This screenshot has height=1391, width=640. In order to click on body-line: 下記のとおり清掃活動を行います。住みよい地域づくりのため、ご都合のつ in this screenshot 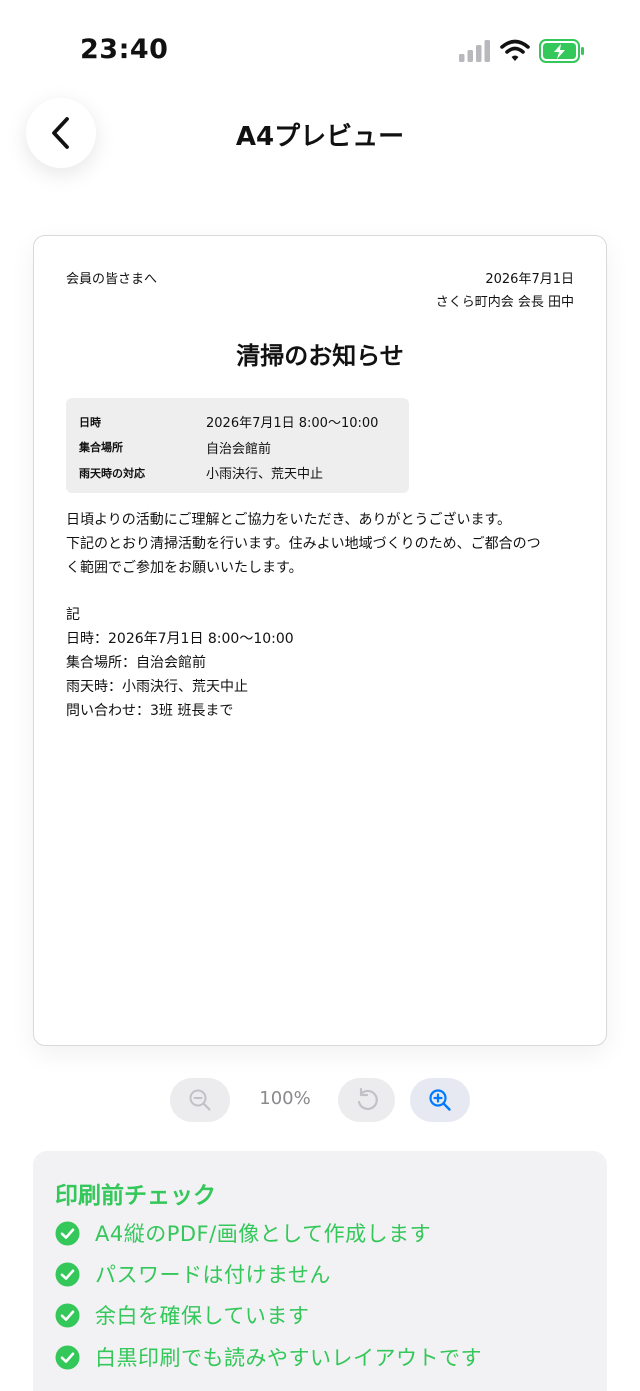, I will do `click(303, 544)`.